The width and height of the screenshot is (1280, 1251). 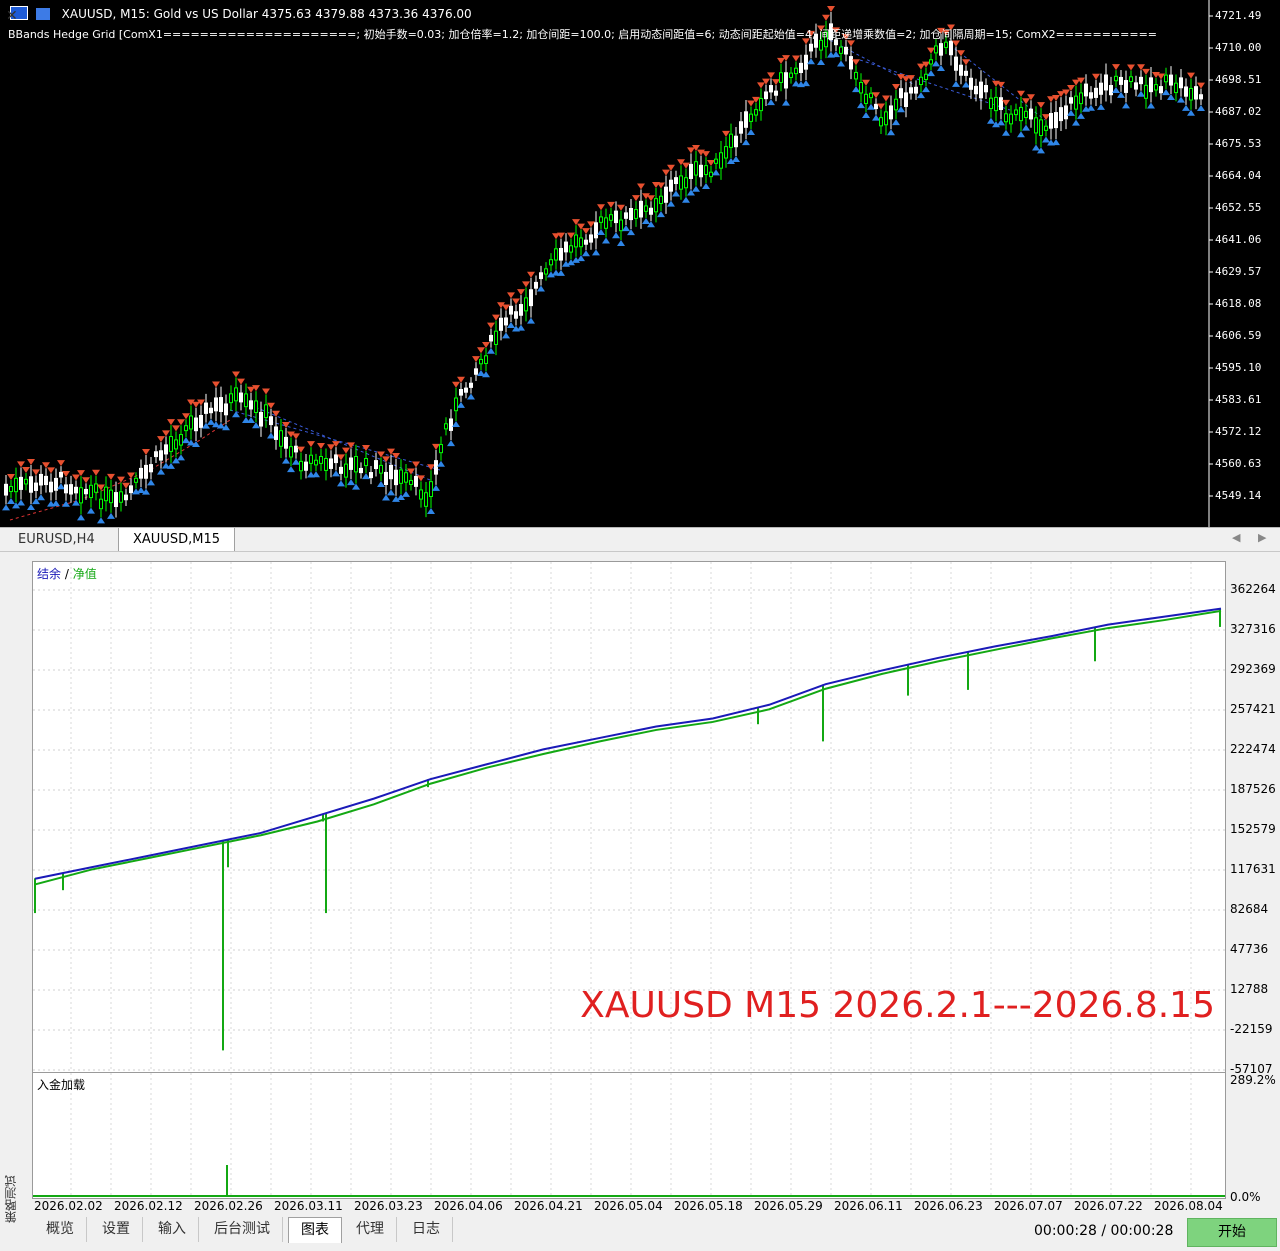 What do you see at coordinates (176, 540) in the screenshot?
I see `tab-xauusd-m15: XAUUSD,M15` at bounding box center [176, 540].